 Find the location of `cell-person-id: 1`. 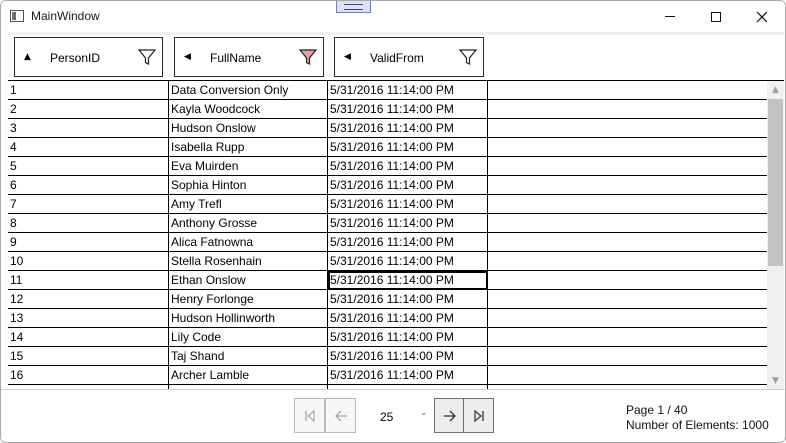

cell-person-id: 1 is located at coordinates (88, 90).